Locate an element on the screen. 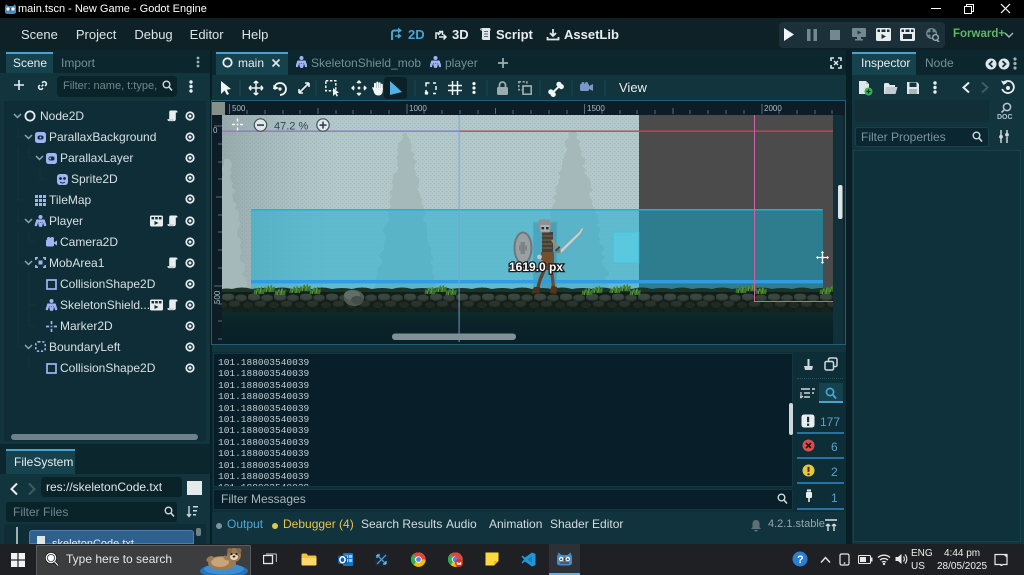  svg-text: 2000 is located at coordinates (773, 108).